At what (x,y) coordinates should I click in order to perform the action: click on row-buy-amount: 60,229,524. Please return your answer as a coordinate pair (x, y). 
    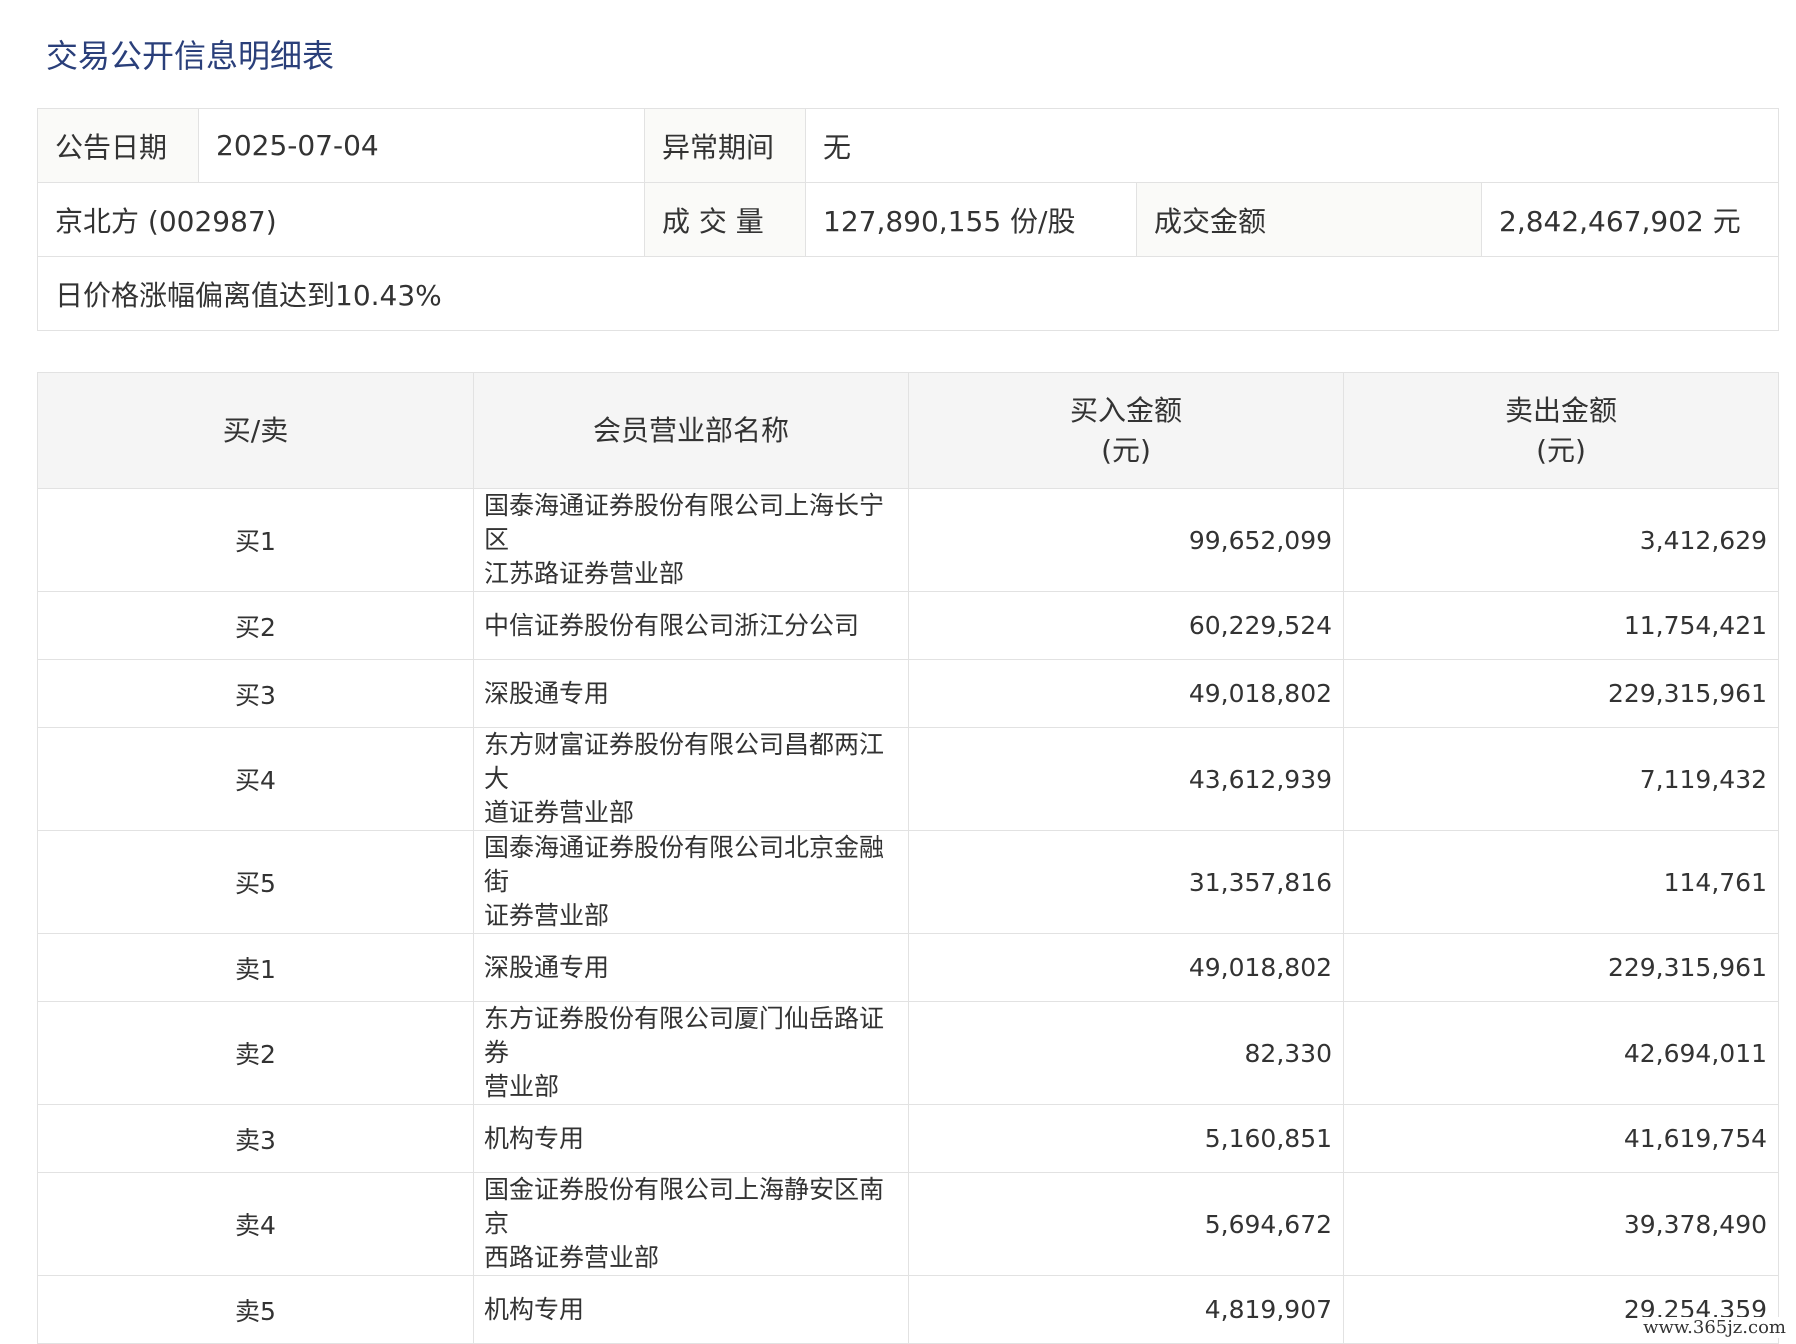
    Looking at the image, I should click on (1126, 625).